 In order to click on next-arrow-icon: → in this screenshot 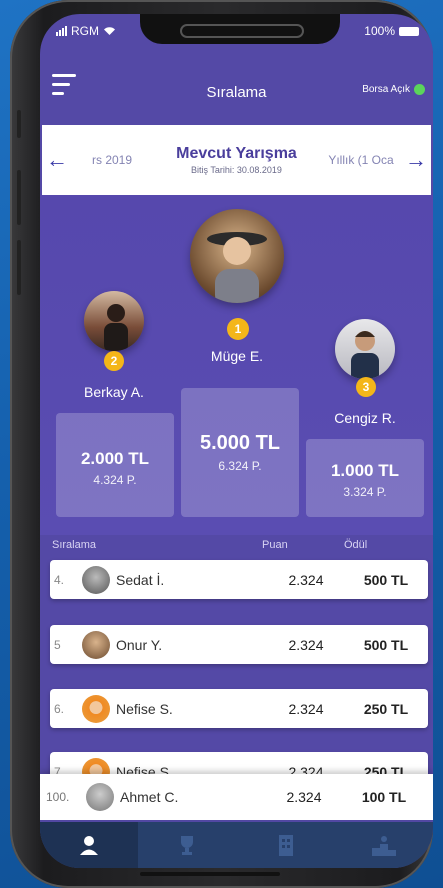, I will do `click(416, 160)`.